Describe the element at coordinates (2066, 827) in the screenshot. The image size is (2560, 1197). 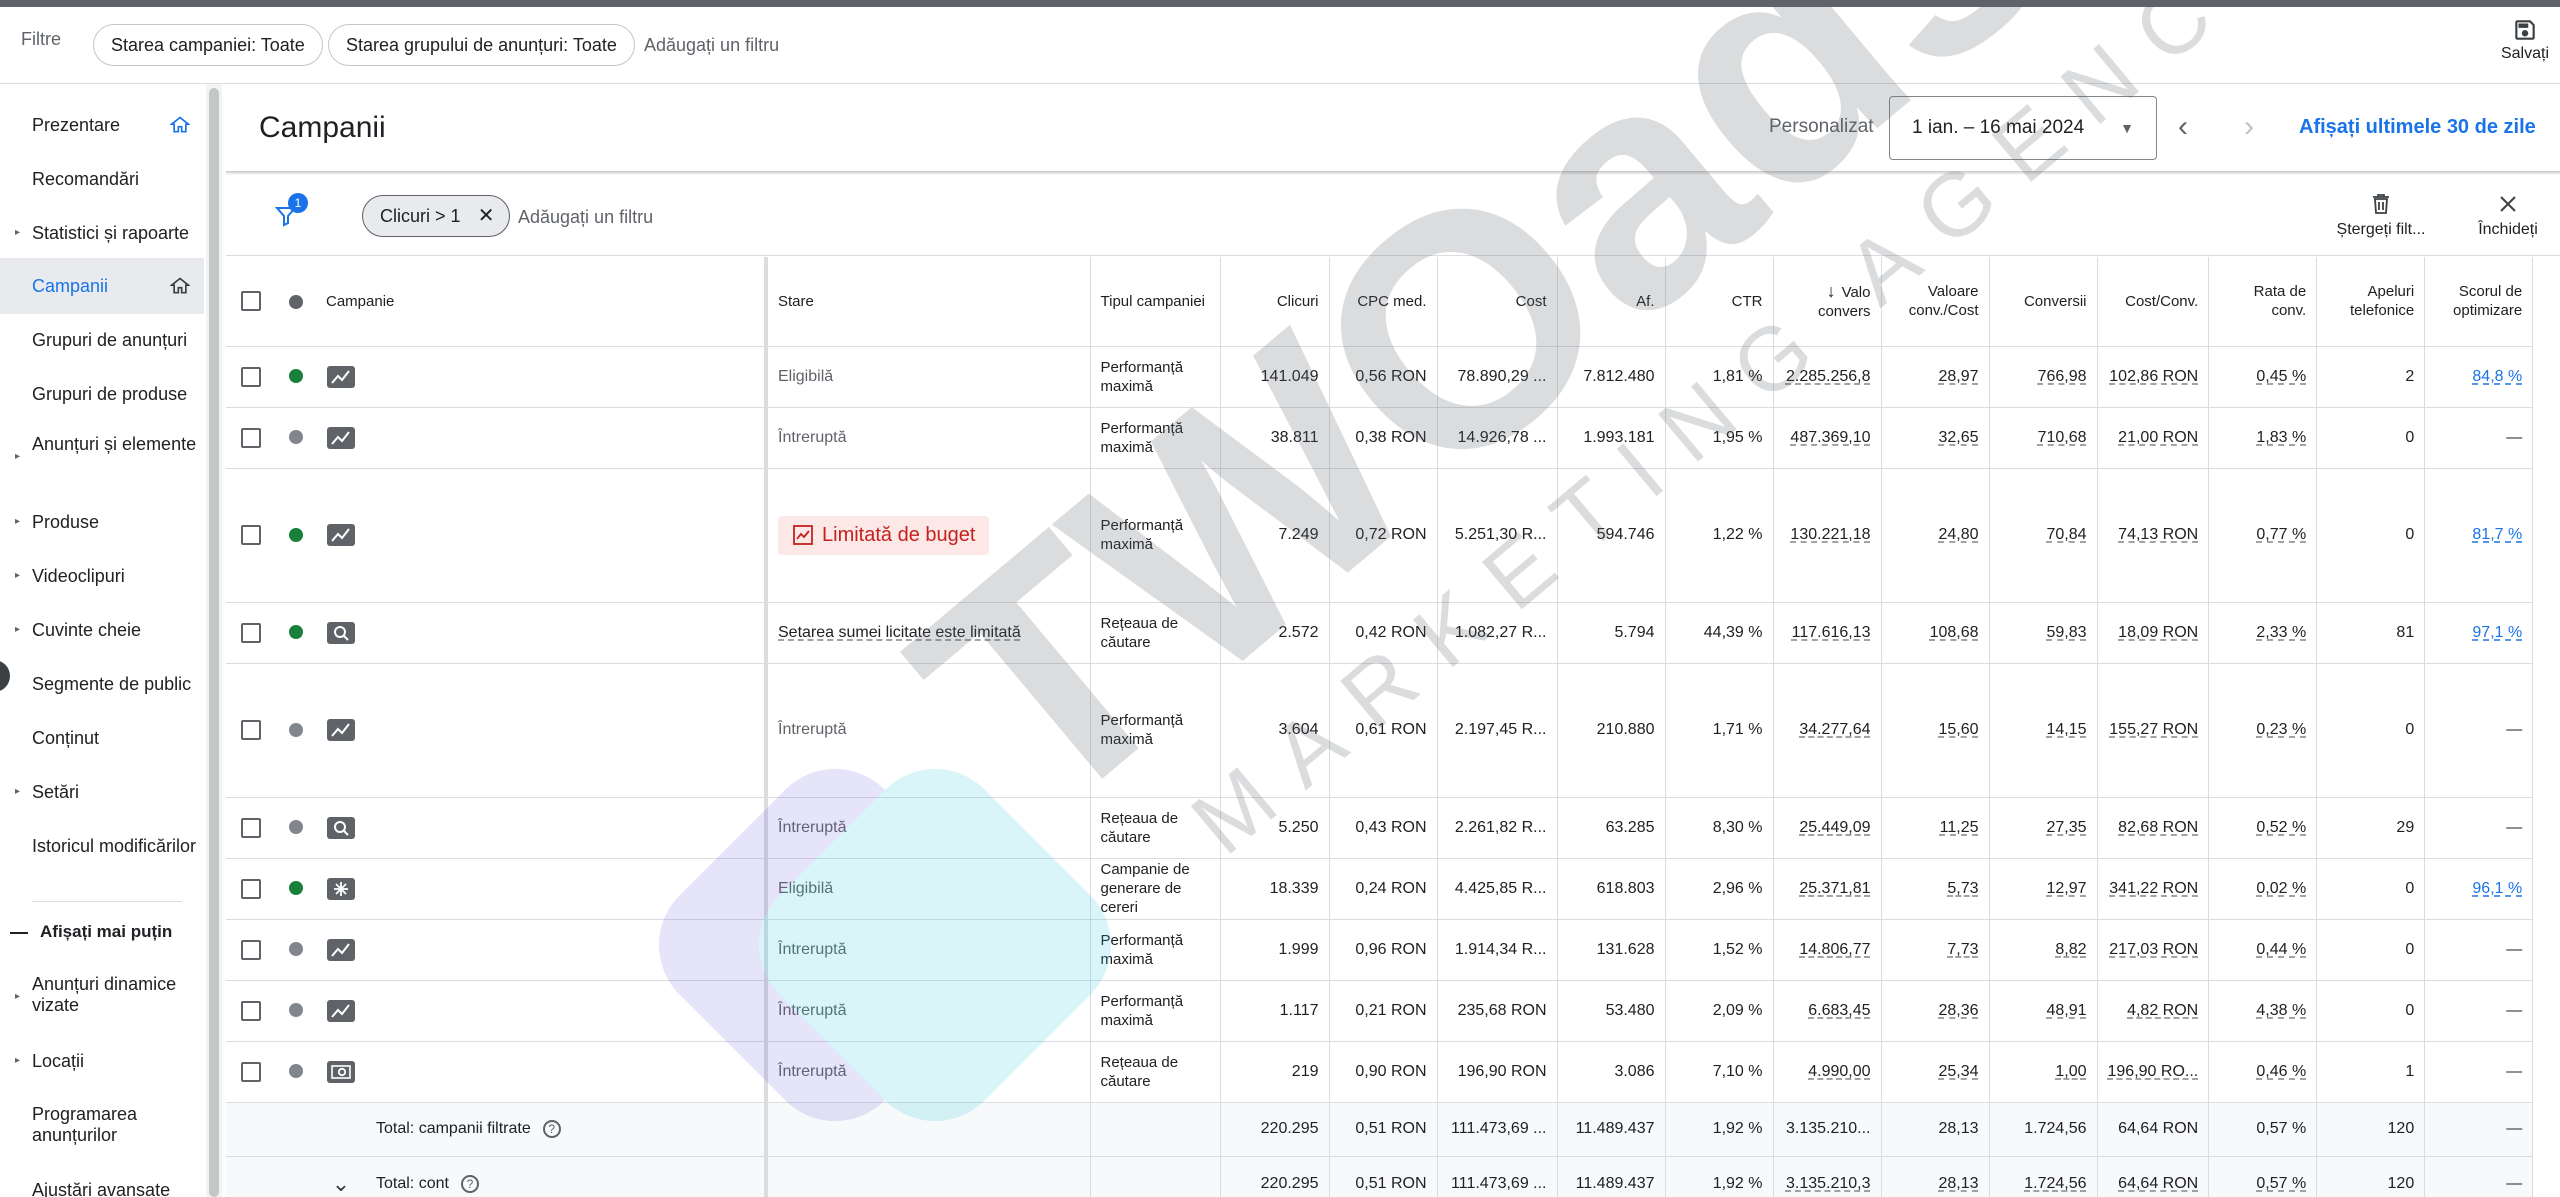
I see `conversions-value: 27,35` at that location.